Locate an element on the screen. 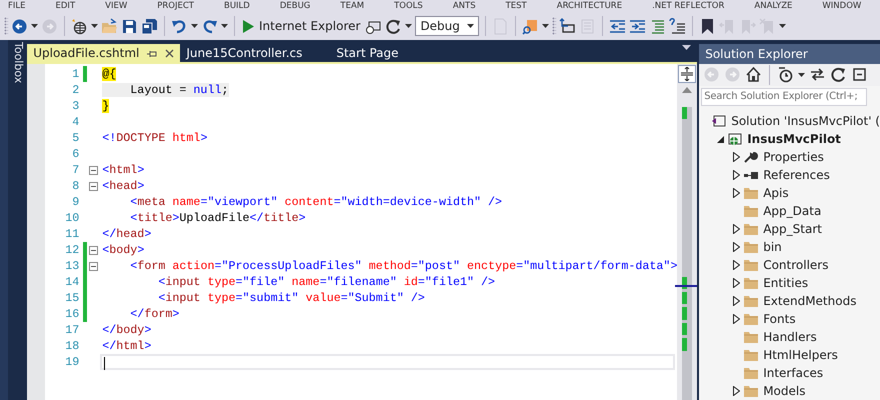  window-icon is located at coordinates (567, 26).